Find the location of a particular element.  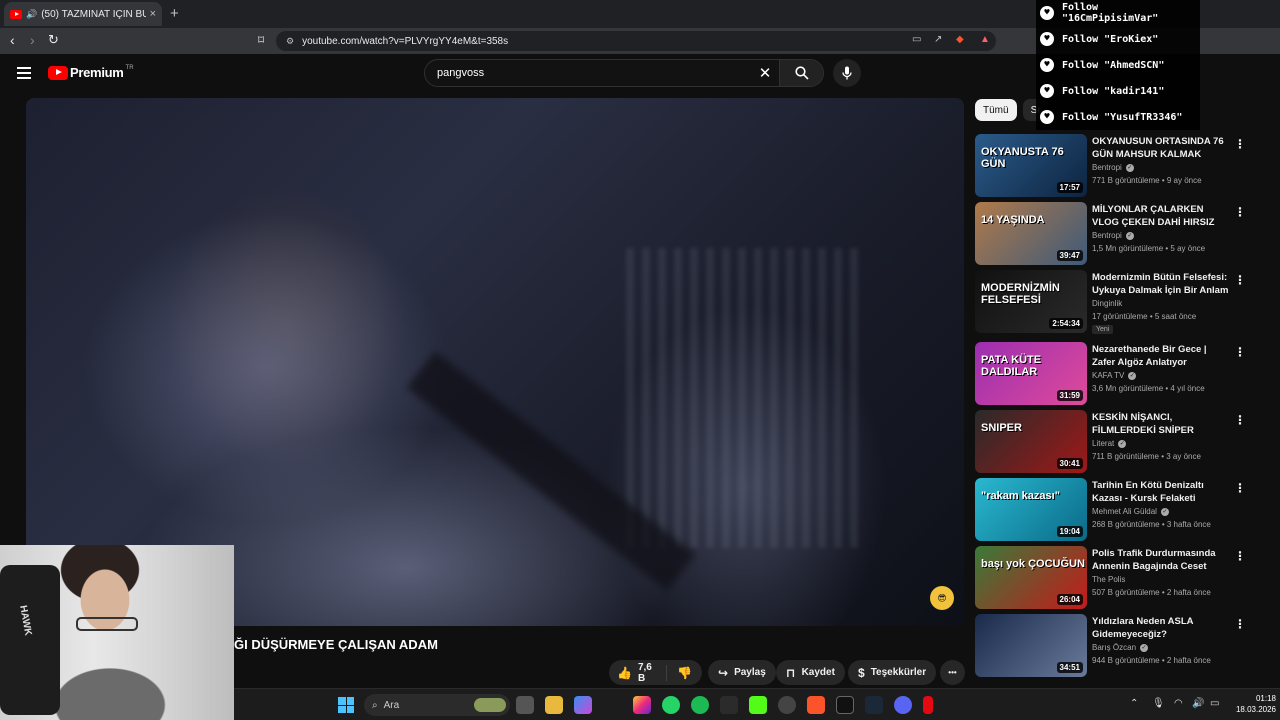

thanks-action: $ Teşekkürler is located at coordinates (892, 672).